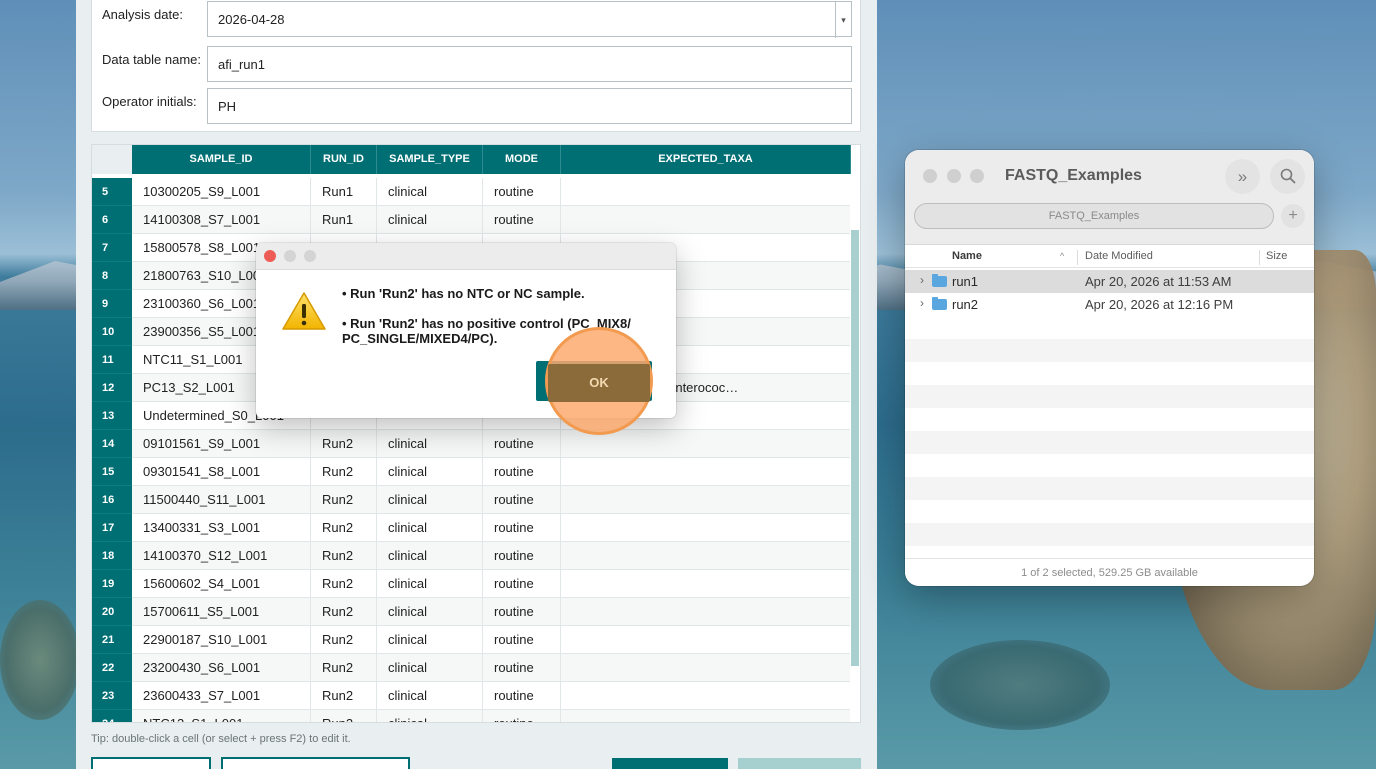  I want to click on scrollbar-thumb, so click(855, 448).